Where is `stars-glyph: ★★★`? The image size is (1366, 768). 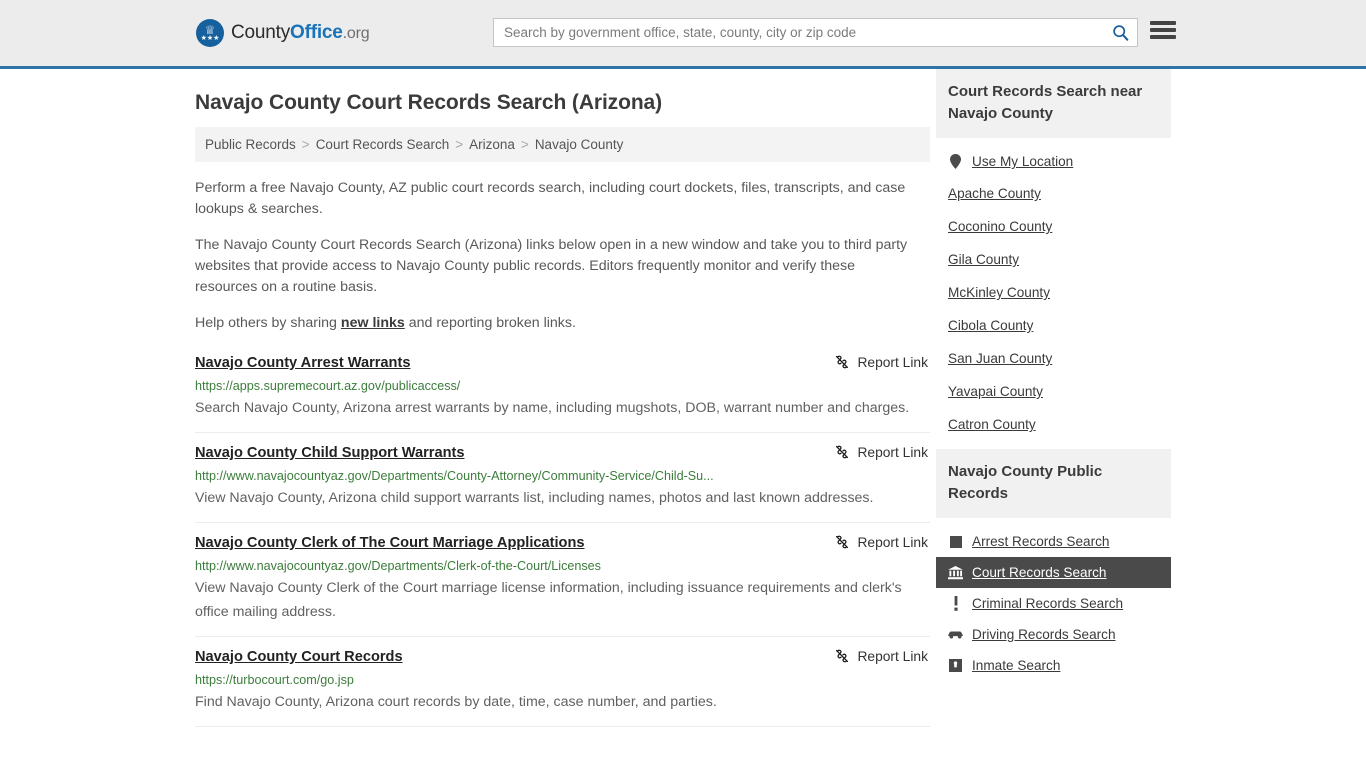 stars-glyph: ★★★ is located at coordinates (210, 38).